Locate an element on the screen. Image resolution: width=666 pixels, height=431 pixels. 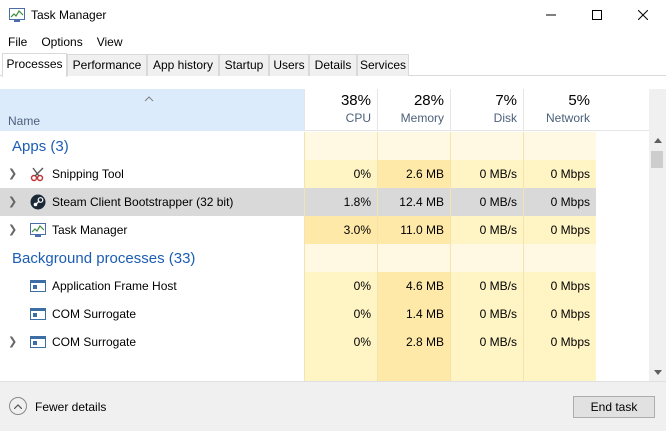
footer-bar: Fewer details End task is located at coordinates (333, 406).